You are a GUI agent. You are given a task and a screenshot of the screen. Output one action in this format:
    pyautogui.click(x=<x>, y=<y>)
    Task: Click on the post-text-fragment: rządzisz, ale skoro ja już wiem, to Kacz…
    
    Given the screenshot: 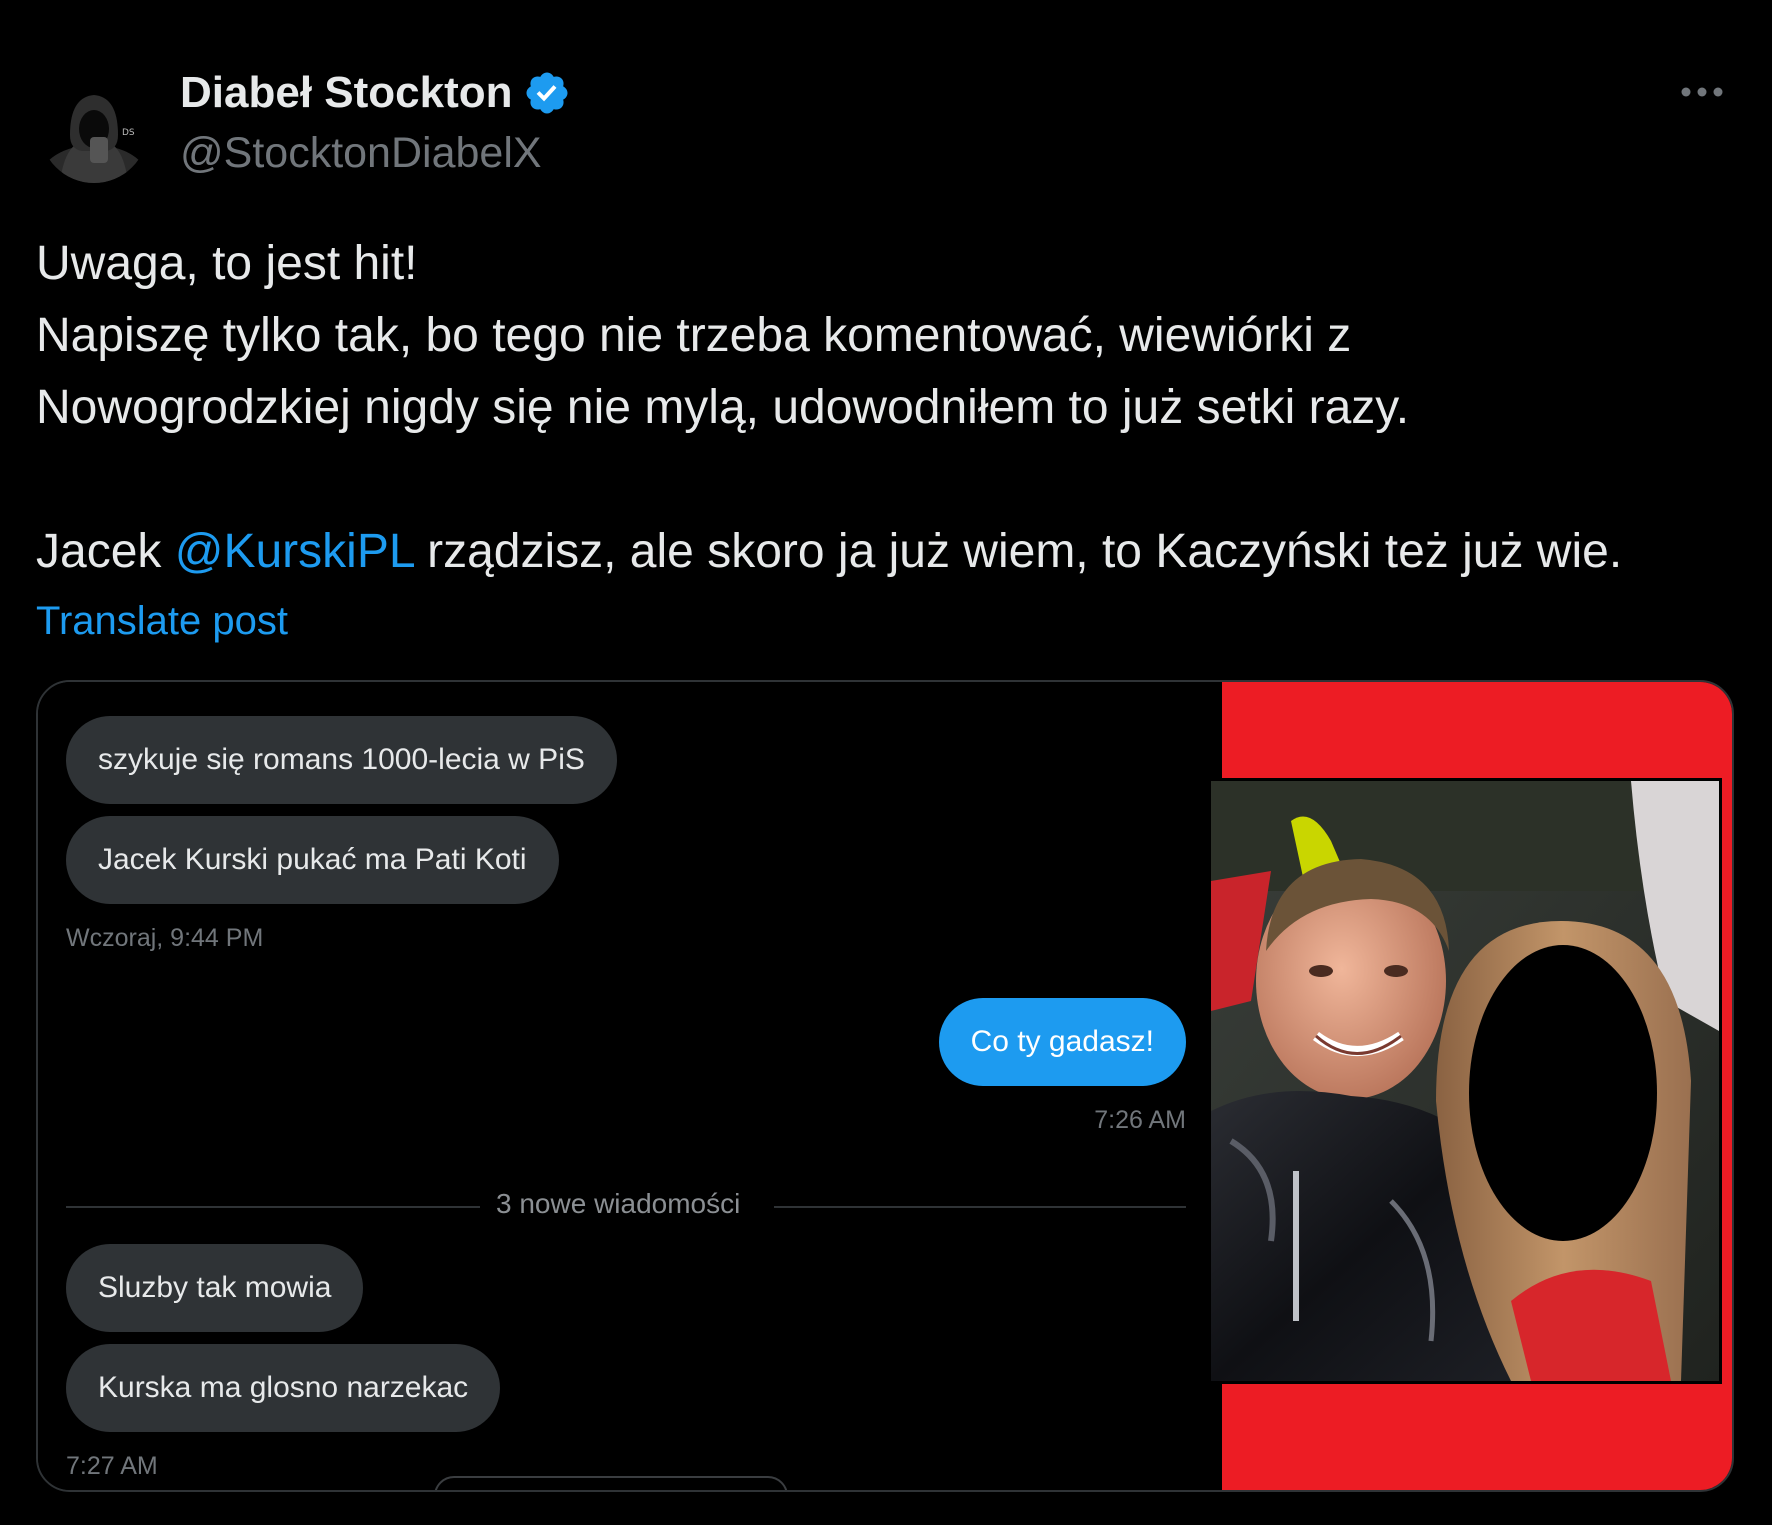 What is the action you would take?
    pyautogui.click(x=1018, y=551)
    